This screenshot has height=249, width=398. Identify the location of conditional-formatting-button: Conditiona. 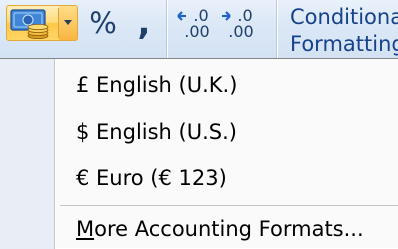
(344, 17).